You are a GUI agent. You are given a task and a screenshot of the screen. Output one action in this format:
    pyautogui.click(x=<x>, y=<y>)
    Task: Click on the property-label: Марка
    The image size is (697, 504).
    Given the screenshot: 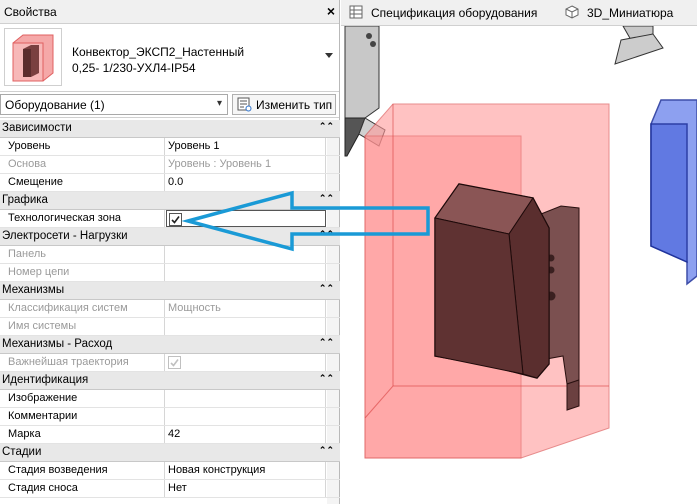 What is the action you would take?
    pyautogui.click(x=82, y=434)
    